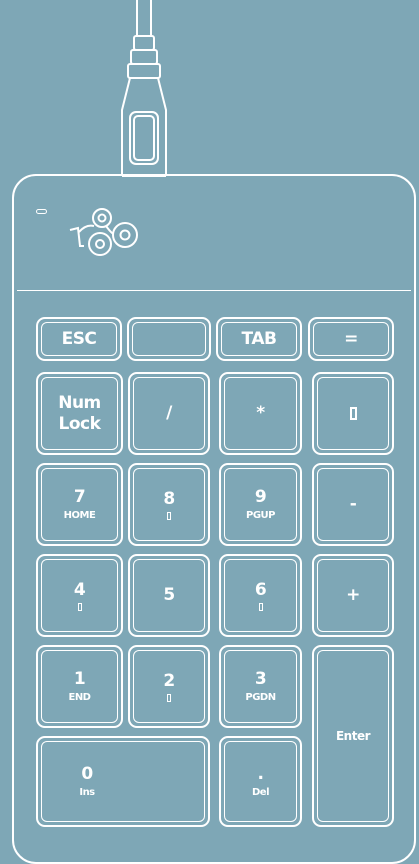 The image size is (419, 864). I want to click on numlock-key-label-line1: Num, so click(79, 402).